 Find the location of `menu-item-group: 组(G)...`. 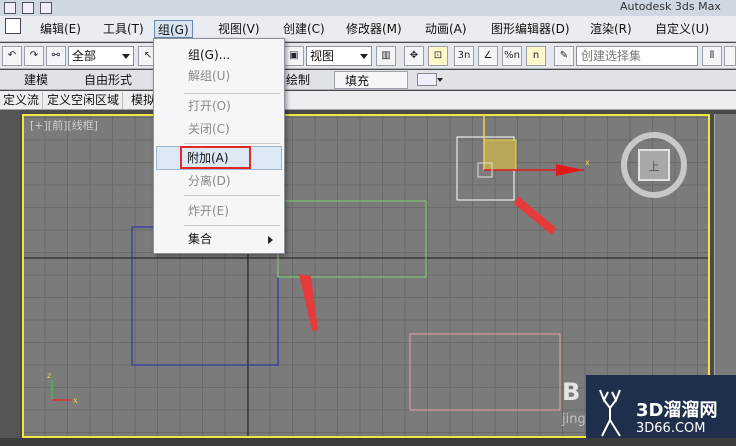

menu-item-group: 组(G)... is located at coordinates (209, 55).